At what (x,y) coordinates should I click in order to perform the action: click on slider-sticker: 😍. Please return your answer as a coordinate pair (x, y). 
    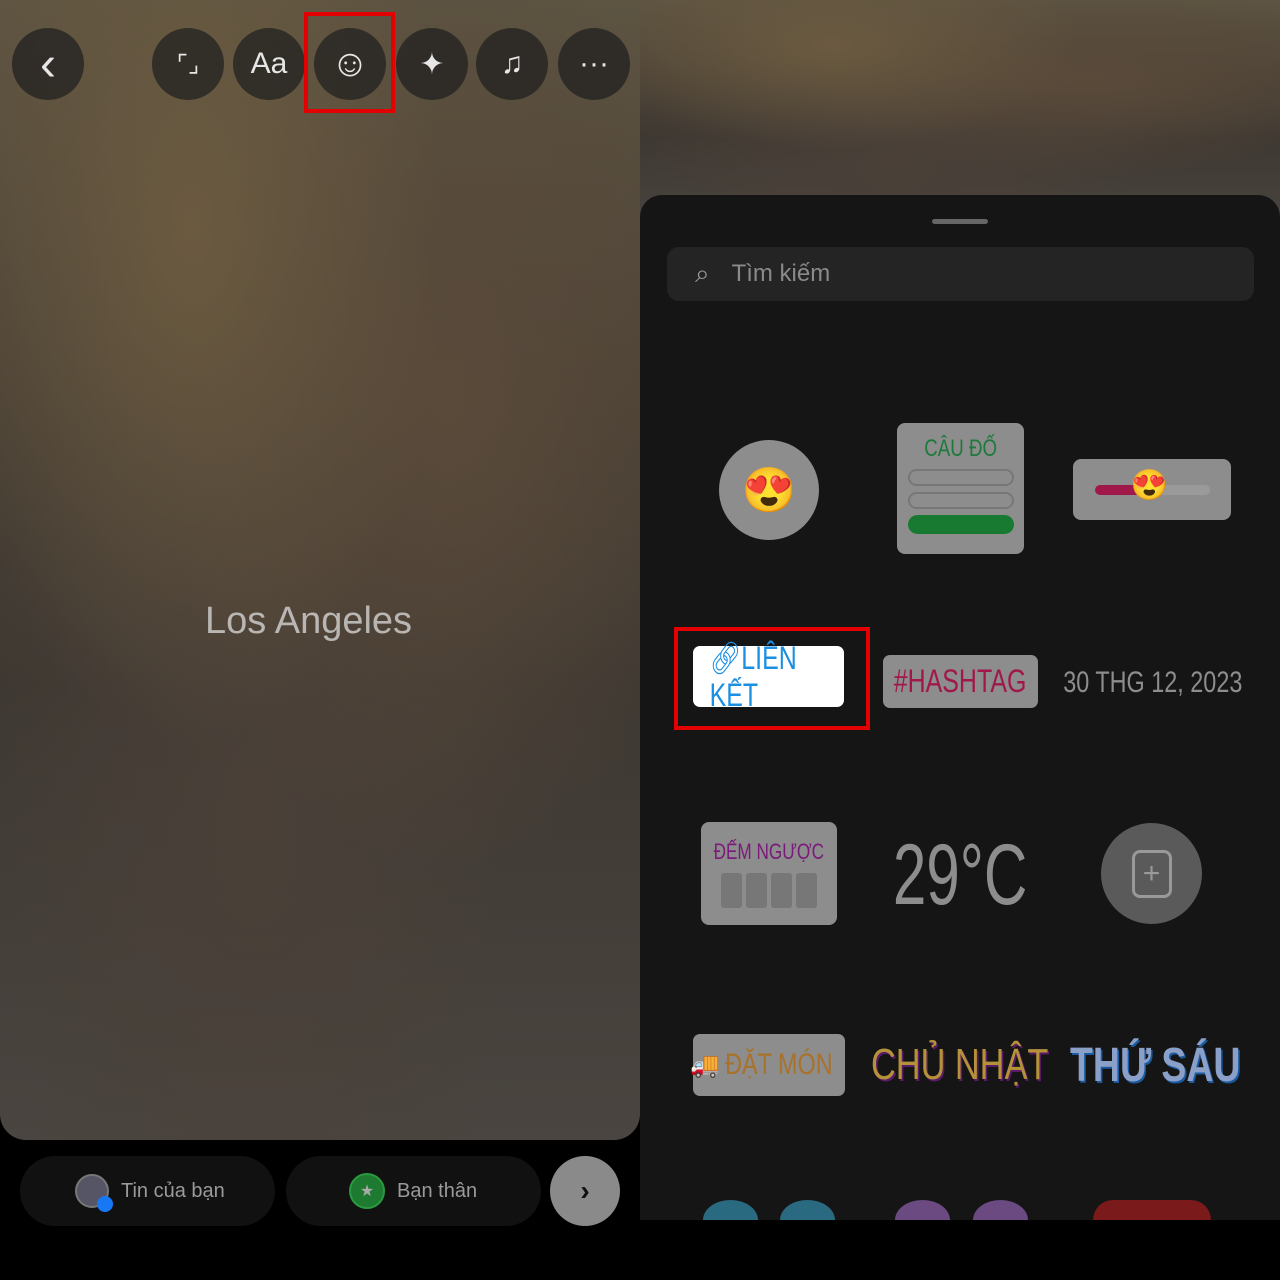
    Looking at the image, I should click on (1152, 489).